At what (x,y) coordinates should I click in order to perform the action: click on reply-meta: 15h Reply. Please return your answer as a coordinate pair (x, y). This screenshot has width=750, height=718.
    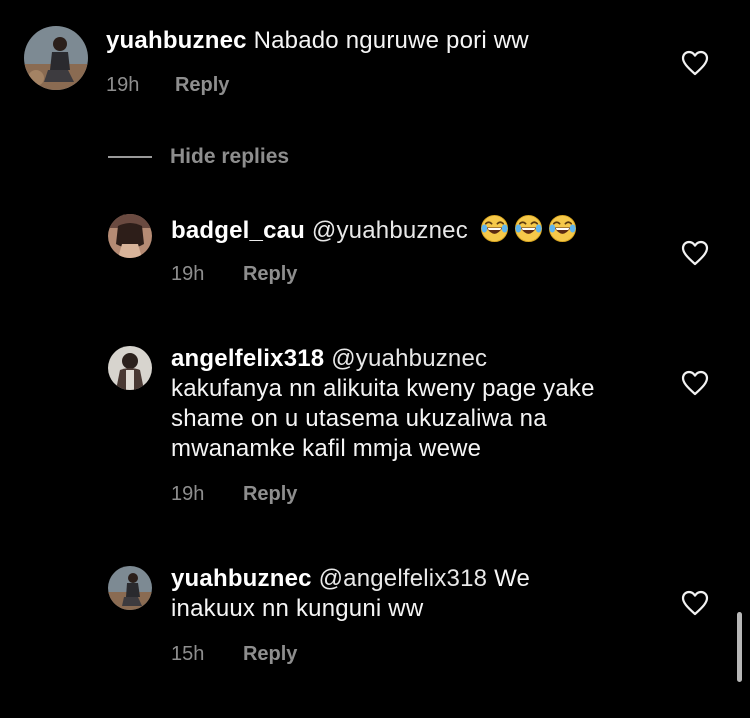
    Looking at the image, I should click on (234, 654).